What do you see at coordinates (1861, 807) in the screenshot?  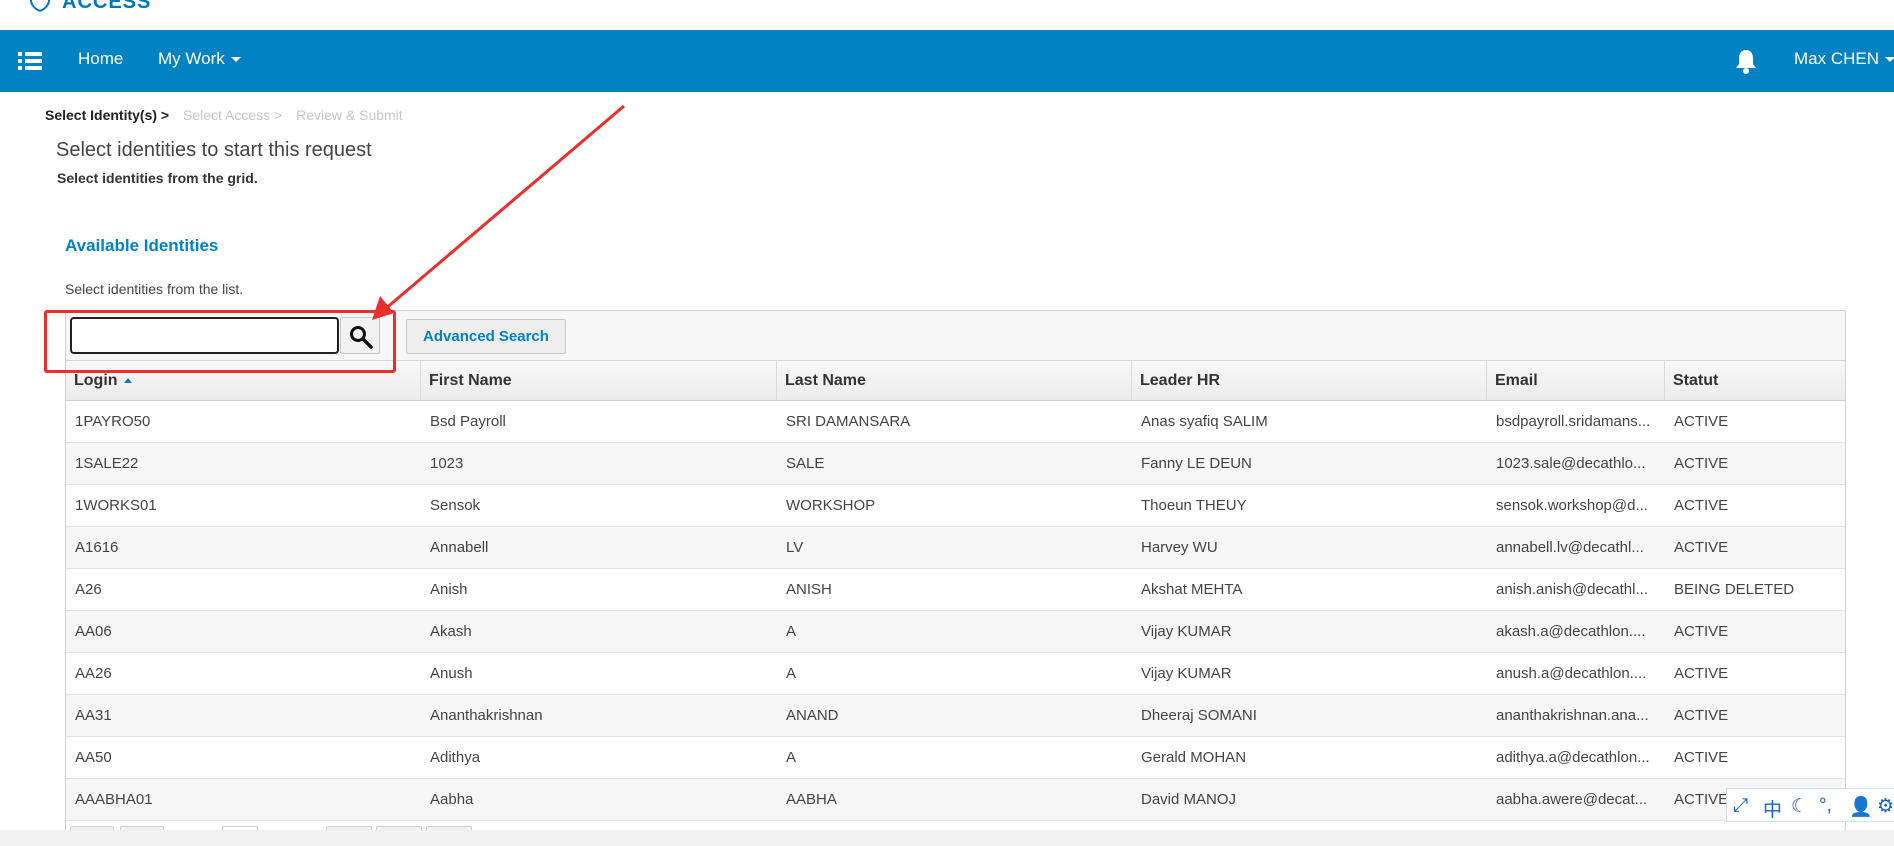 I see `ime-user-icon: 👤` at bounding box center [1861, 807].